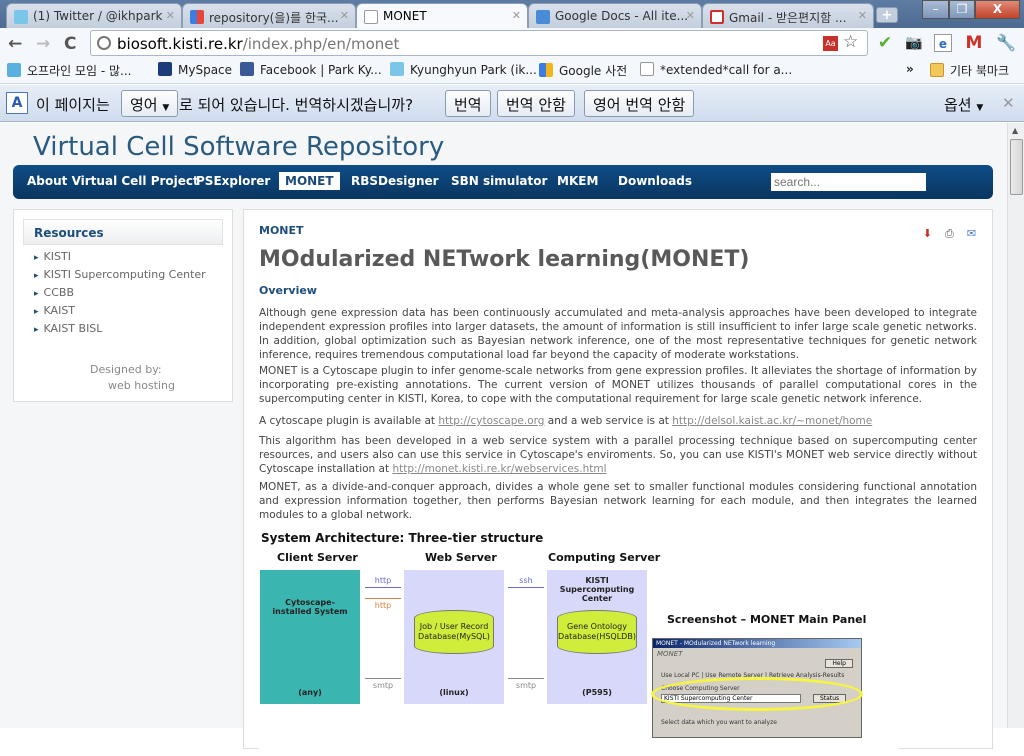 This screenshot has height=756, width=1024. What do you see at coordinates (120, 274) in the screenshot?
I see `sidebar-item-kisti-supercomputing: KISTI Supercomputing Center` at bounding box center [120, 274].